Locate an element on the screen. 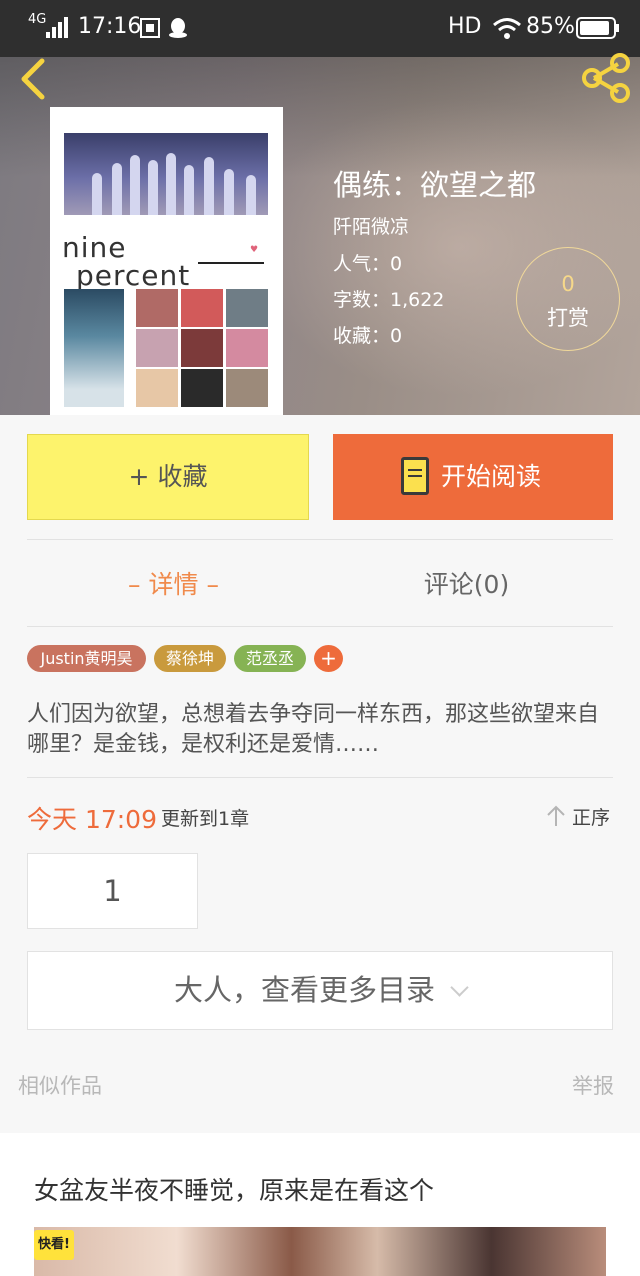  book-favorites: 收藏：0 is located at coordinates (368, 336).